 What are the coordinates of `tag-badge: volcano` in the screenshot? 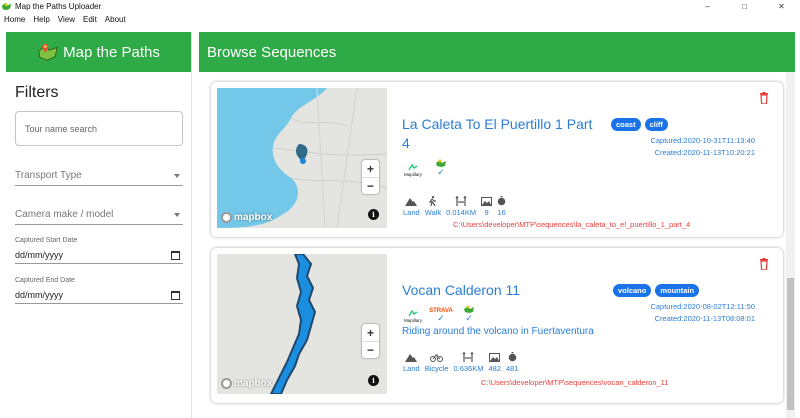 It's located at (632, 290).